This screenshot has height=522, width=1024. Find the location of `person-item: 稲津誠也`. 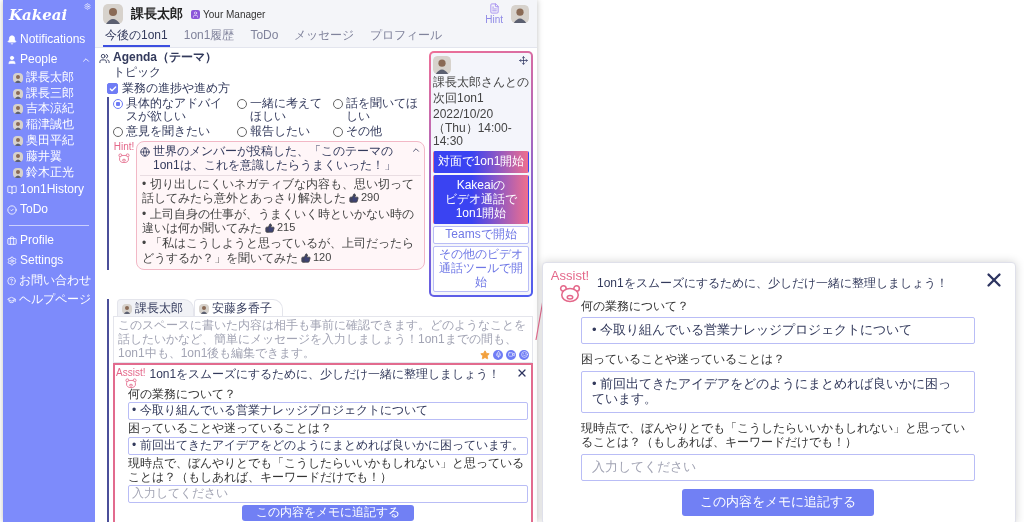

person-item: 稲津誠也 is located at coordinates (49, 125).